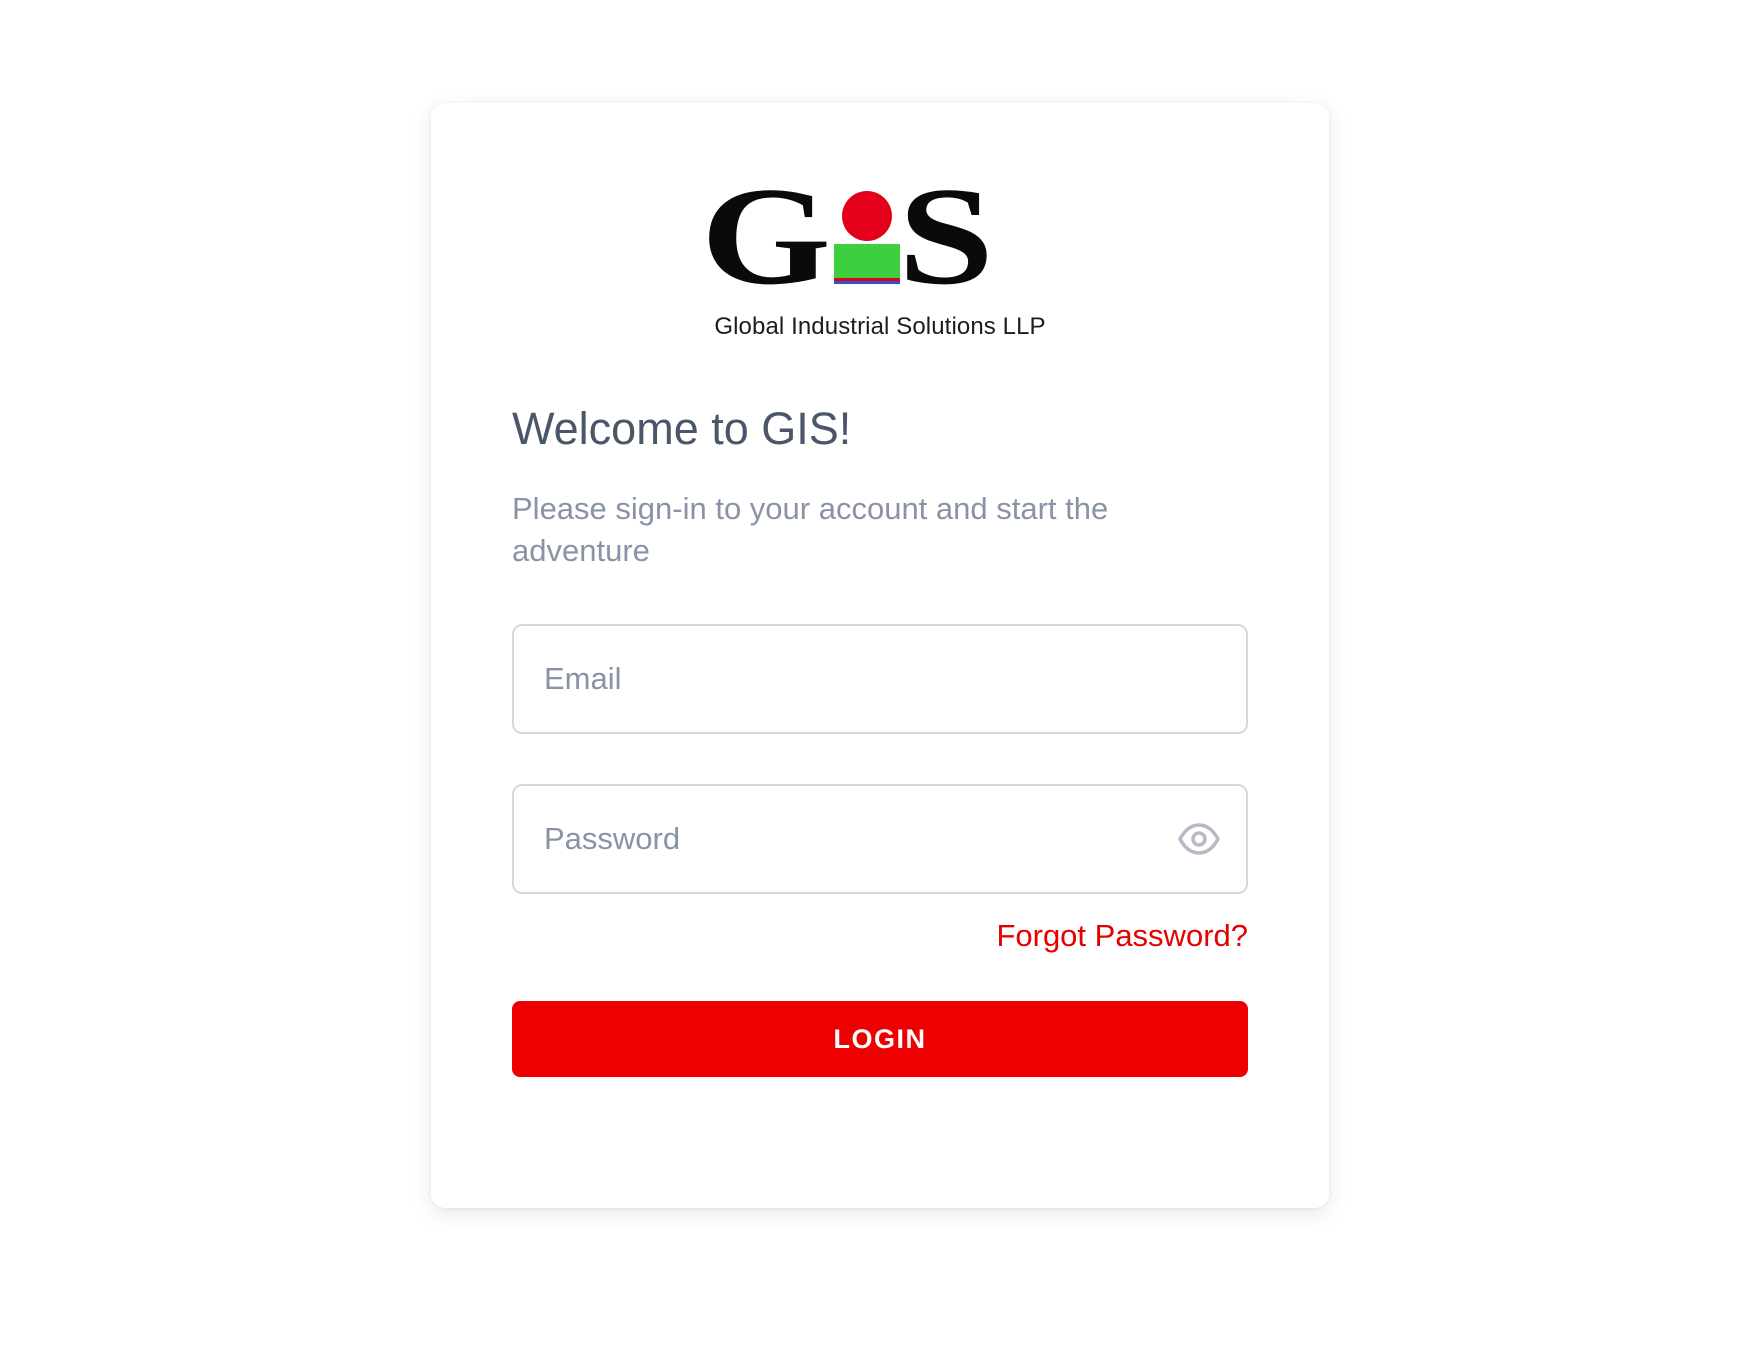 The height and width of the screenshot is (1356, 1758). I want to click on password-input, so click(854, 839).